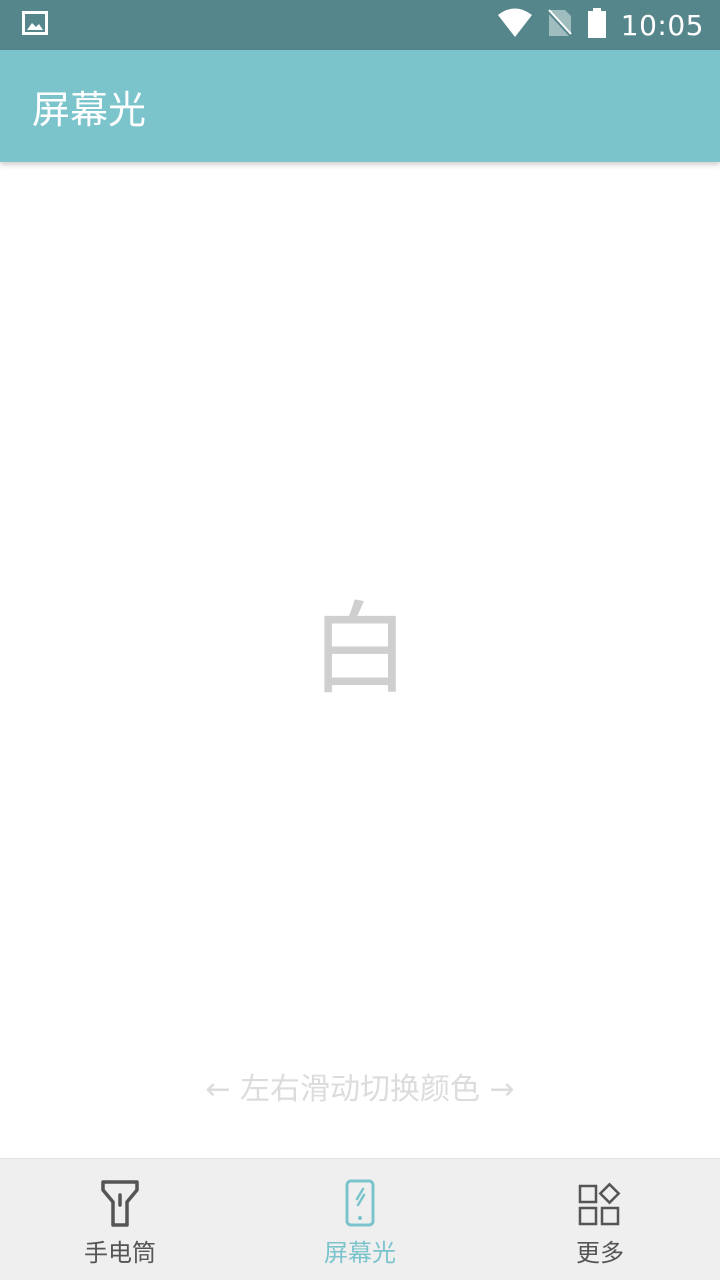  What do you see at coordinates (600, 1204) in the screenshot?
I see `apps-grid-icon` at bounding box center [600, 1204].